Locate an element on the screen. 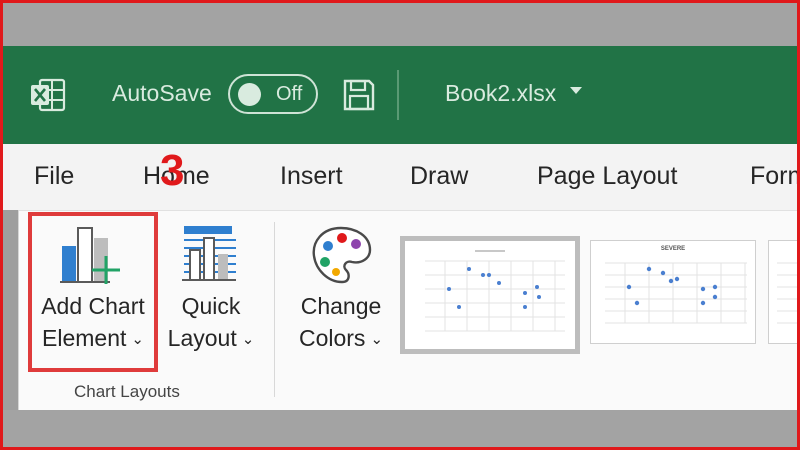  chart-style-1-preview is located at coordinates (490, 295).